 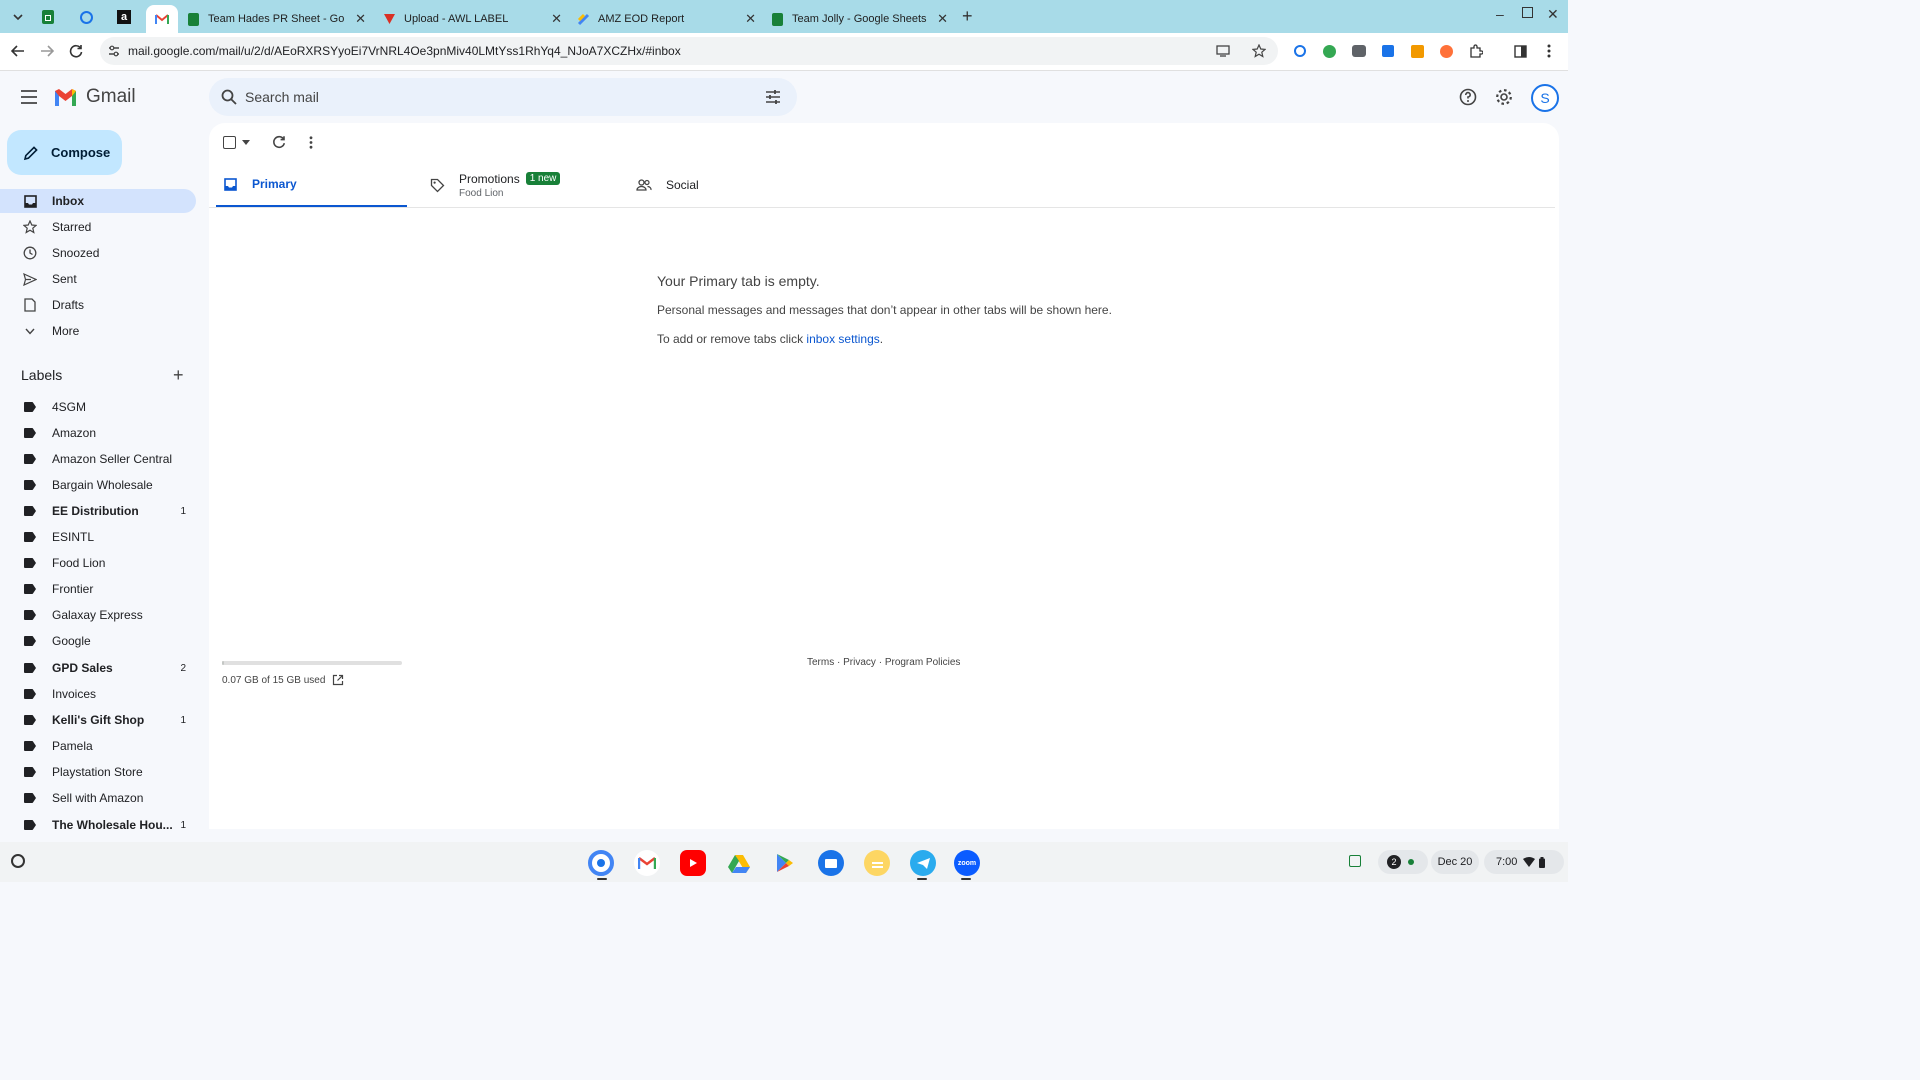 I want to click on reload-button, so click(x=76, y=51).